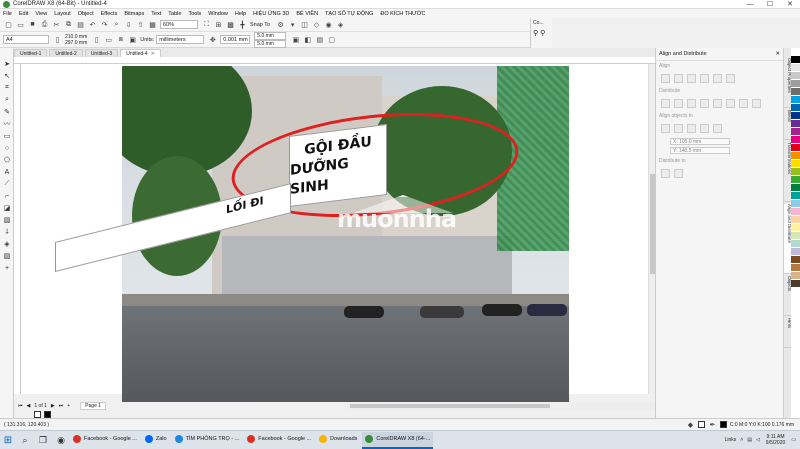 The width and height of the screenshot is (800, 449). What do you see at coordinates (717, 78) in the screenshot?
I see `align-middle-icon` at bounding box center [717, 78].